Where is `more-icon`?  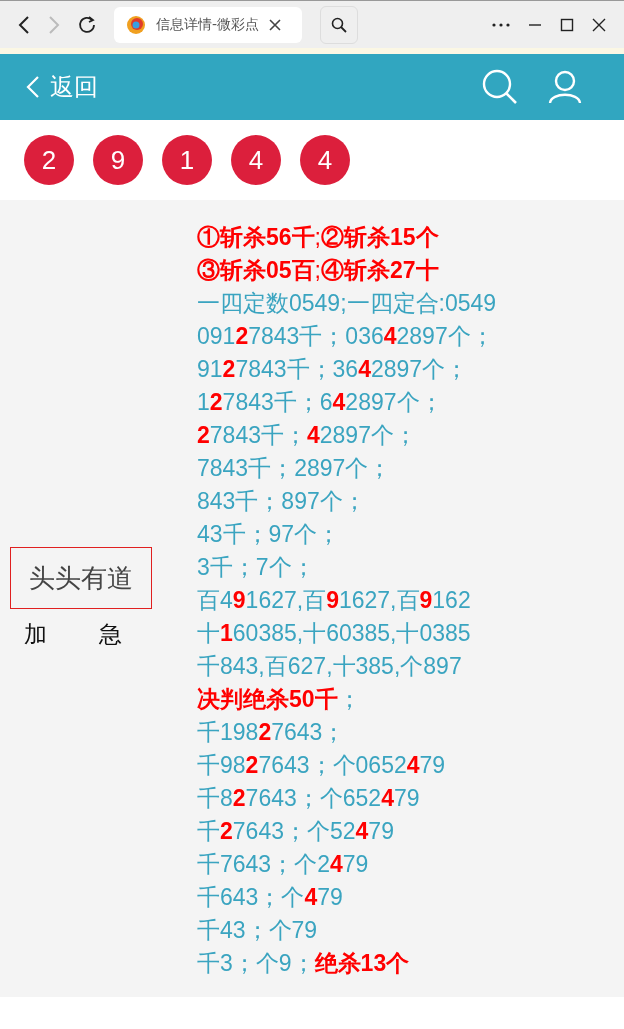
more-icon is located at coordinates (501, 24).